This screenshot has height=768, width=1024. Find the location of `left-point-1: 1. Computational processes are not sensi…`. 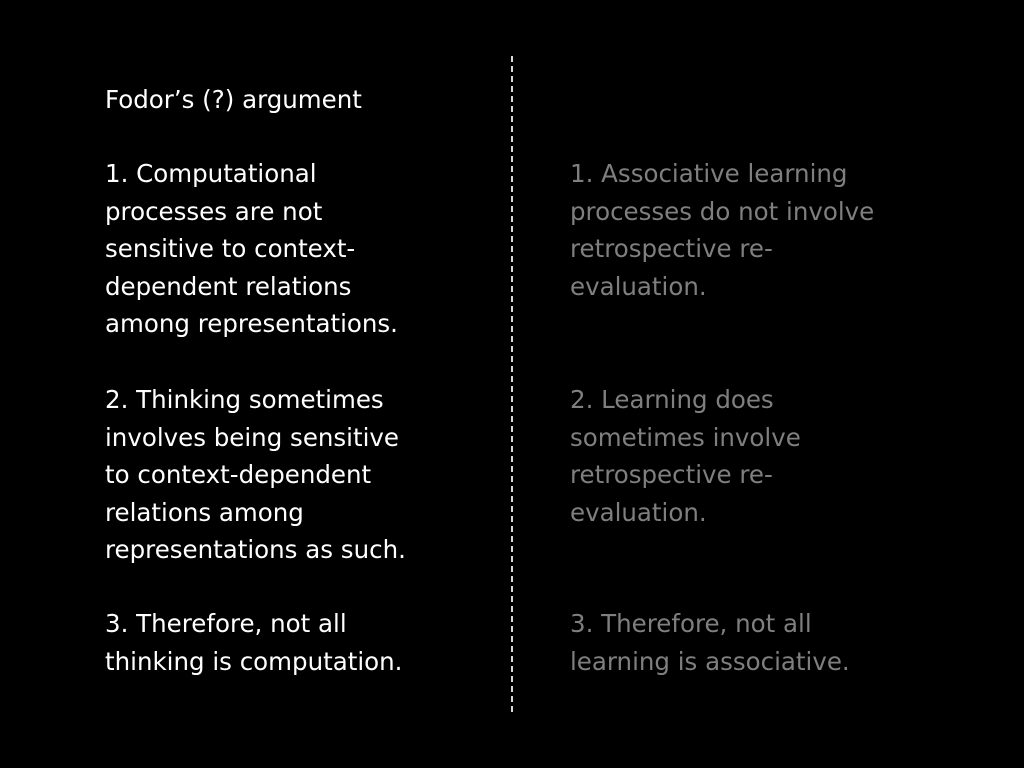

left-point-1: 1. Computational processes are not sensi… is located at coordinates (251, 249).